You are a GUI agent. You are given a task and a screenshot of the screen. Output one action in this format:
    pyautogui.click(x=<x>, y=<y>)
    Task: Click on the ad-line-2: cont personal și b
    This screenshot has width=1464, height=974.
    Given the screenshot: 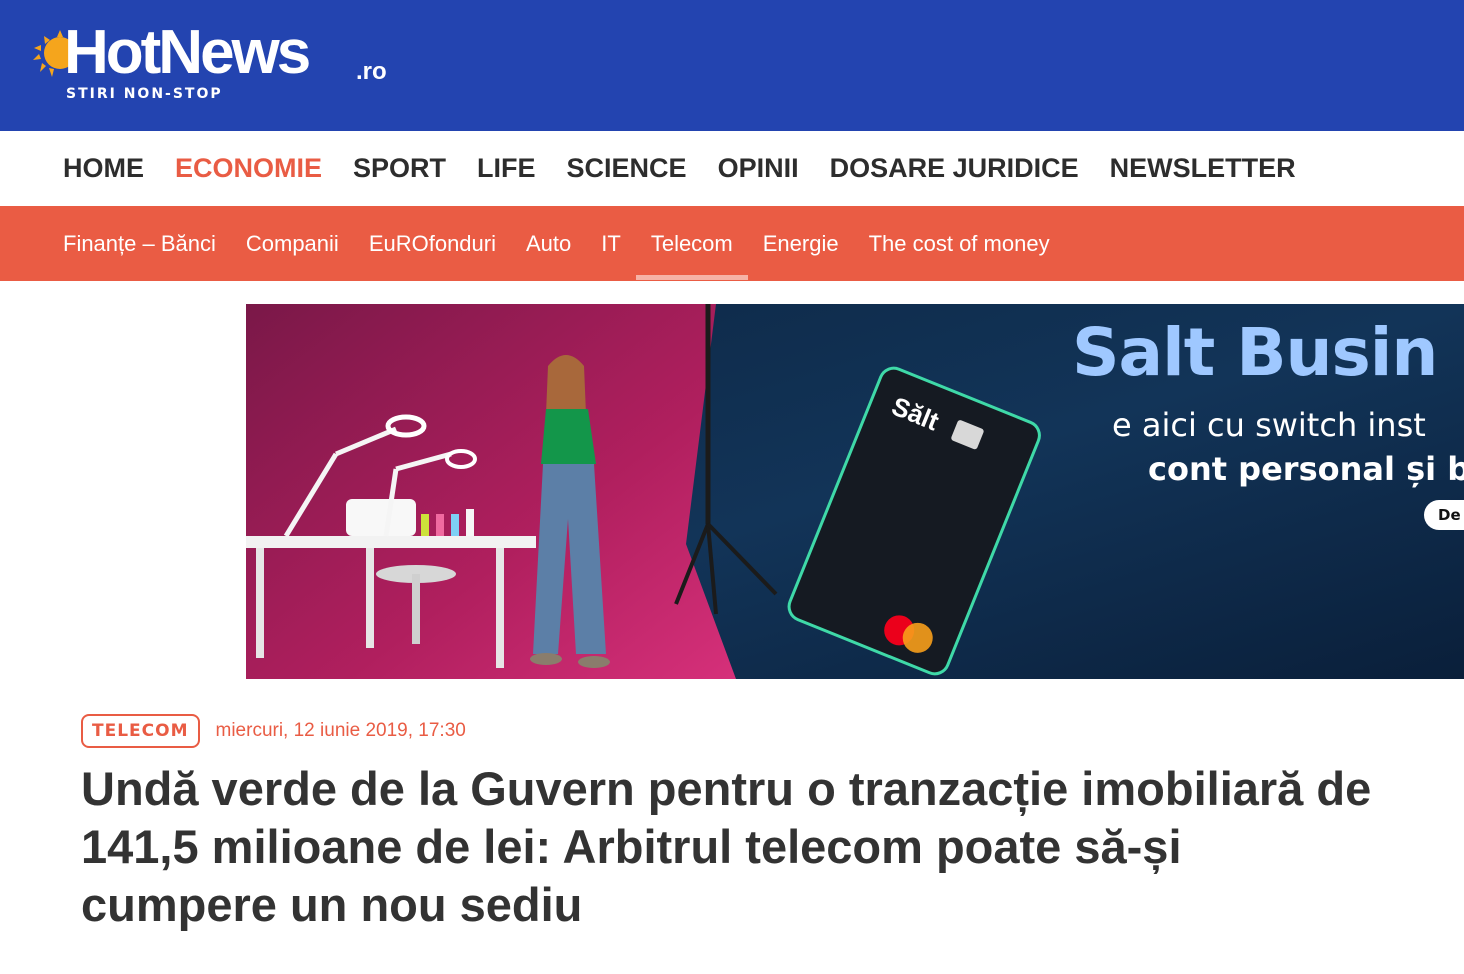 What is the action you would take?
    pyautogui.click(x=1306, y=469)
    